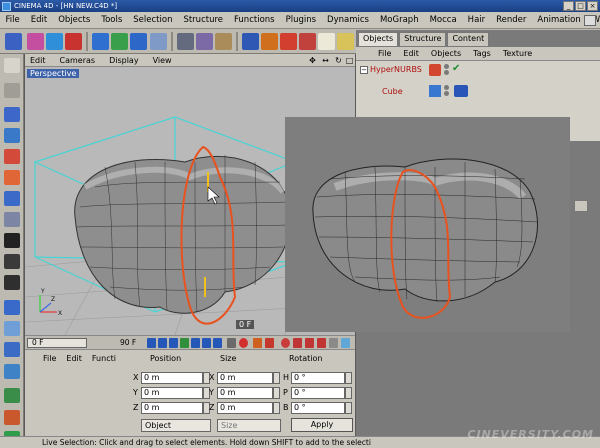 The width and height of the screenshot is (600, 448). What do you see at coordinates (151, 343) in the screenshot?
I see `goto-start-icon` at bounding box center [151, 343].